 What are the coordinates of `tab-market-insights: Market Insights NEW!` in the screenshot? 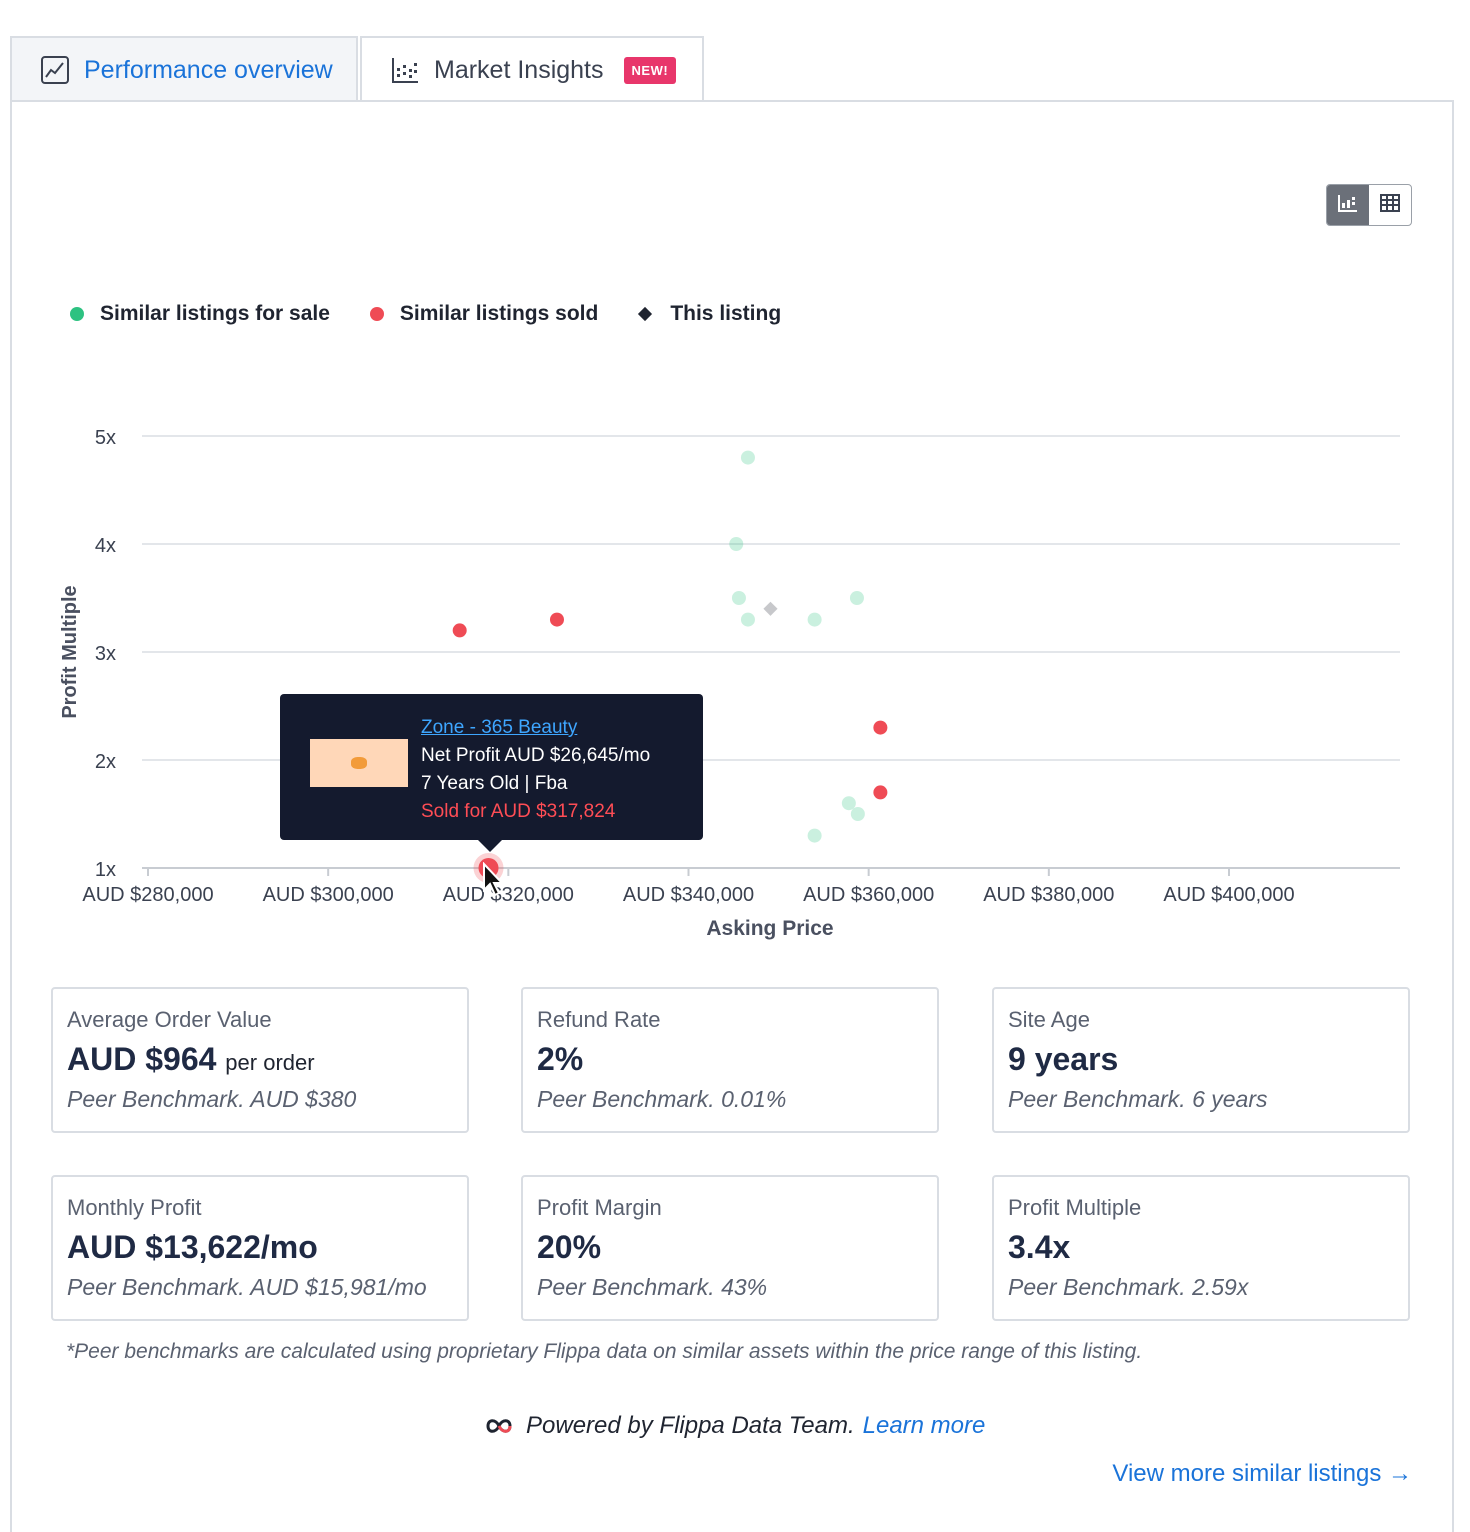 It's located at (532, 69).